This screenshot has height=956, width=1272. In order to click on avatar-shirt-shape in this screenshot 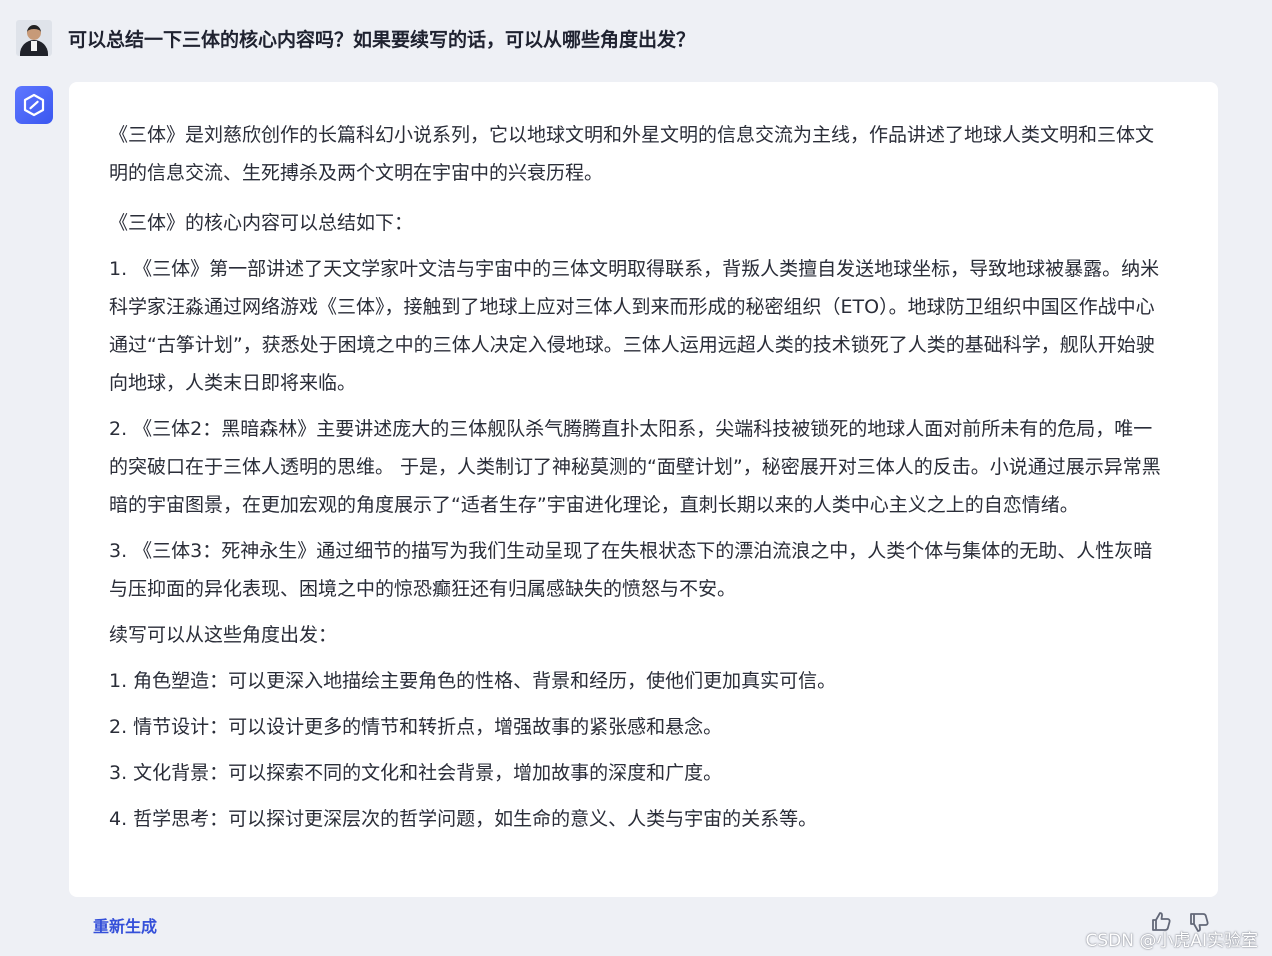, I will do `click(34, 46)`.